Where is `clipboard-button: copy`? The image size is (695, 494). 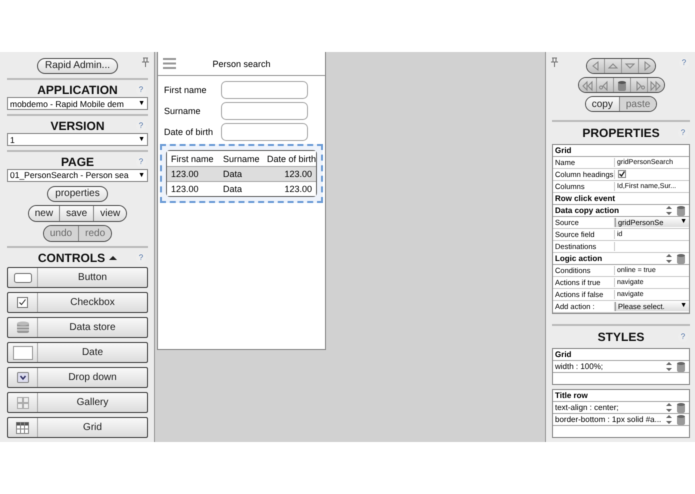 clipboard-button: copy is located at coordinates (602, 104).